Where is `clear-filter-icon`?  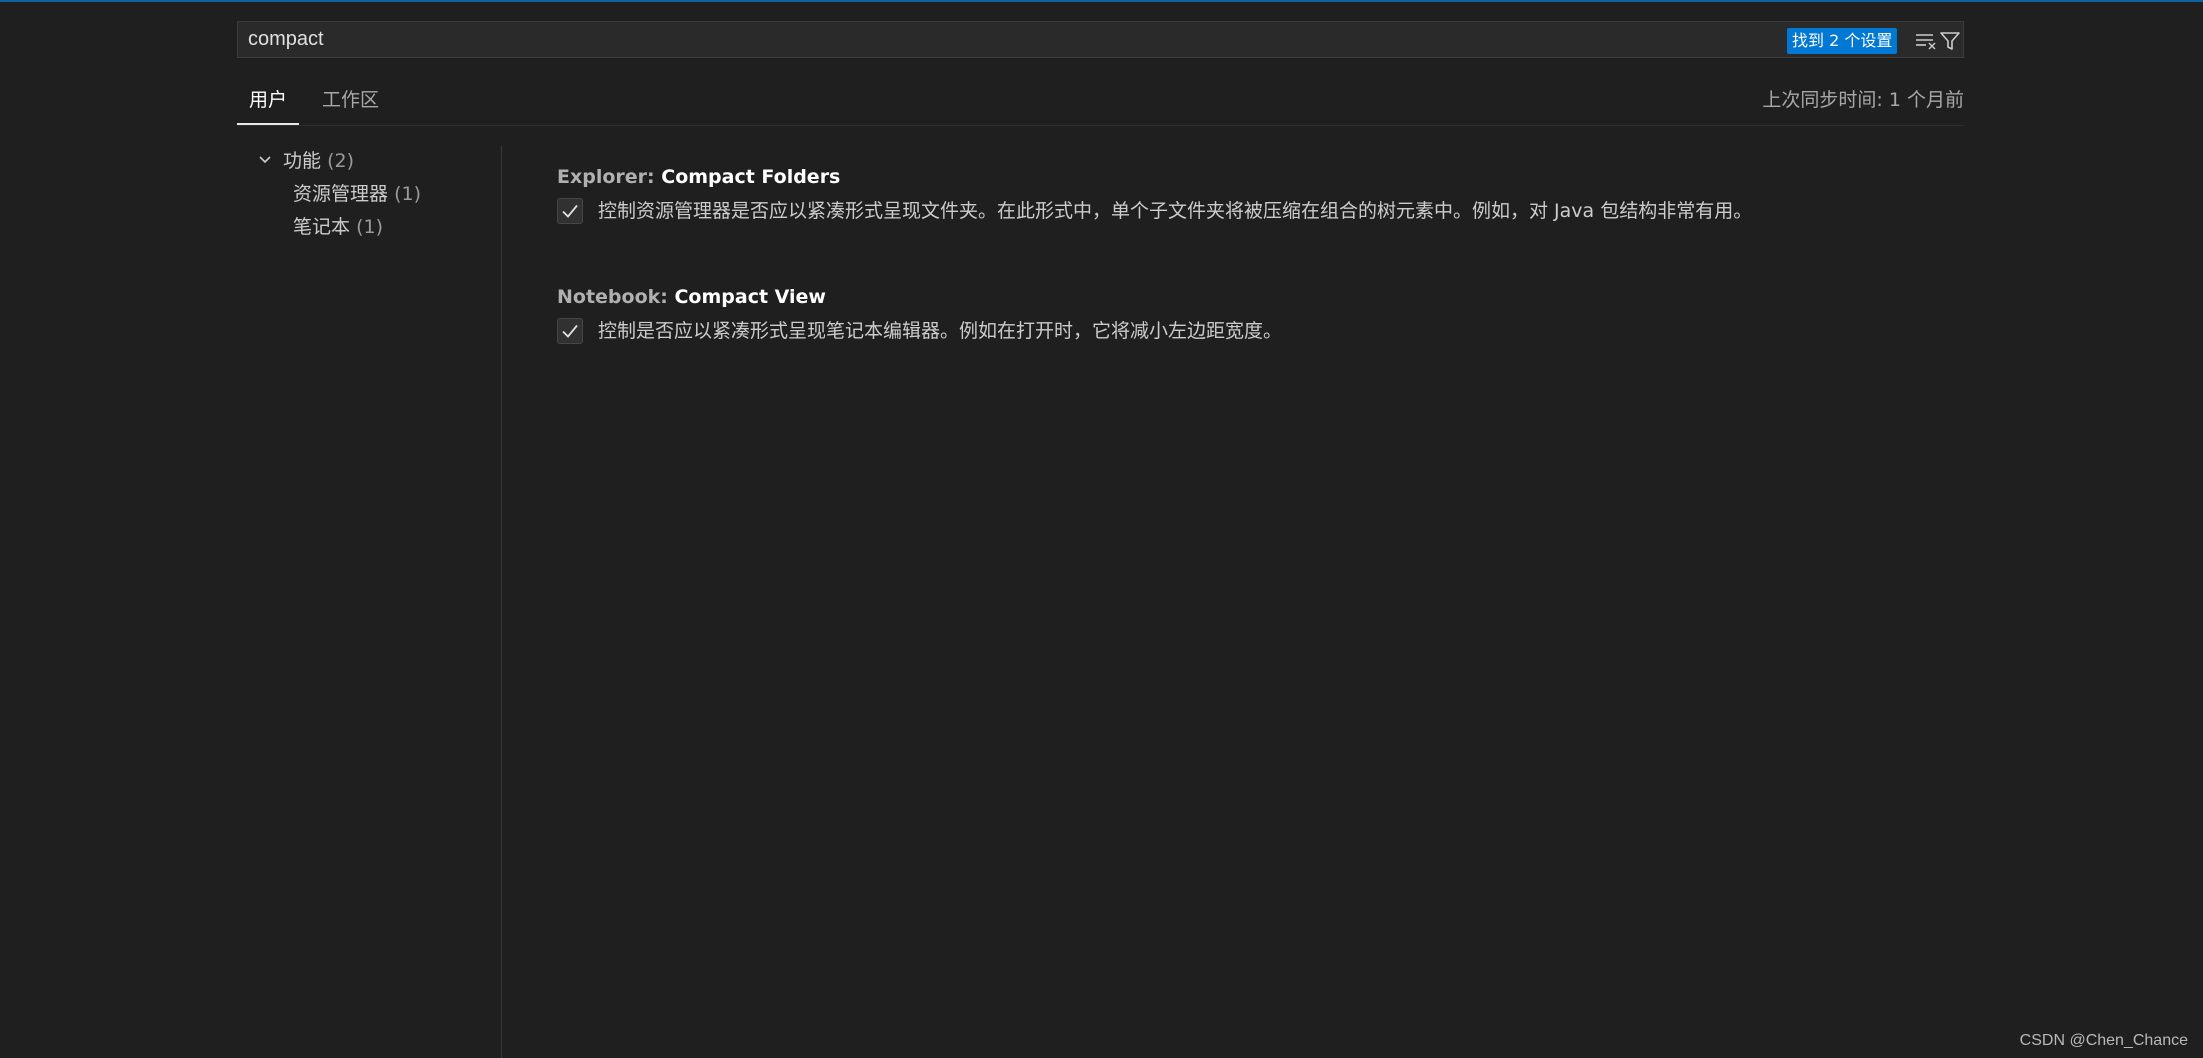
clear-filter-icon is located at coordinates (1926, 41).